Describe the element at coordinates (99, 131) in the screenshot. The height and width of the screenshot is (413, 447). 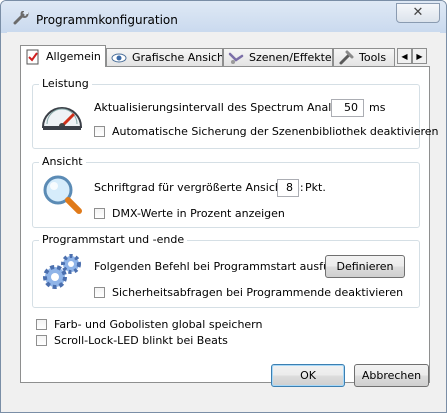
I see `autosave-checkbox` at that location.